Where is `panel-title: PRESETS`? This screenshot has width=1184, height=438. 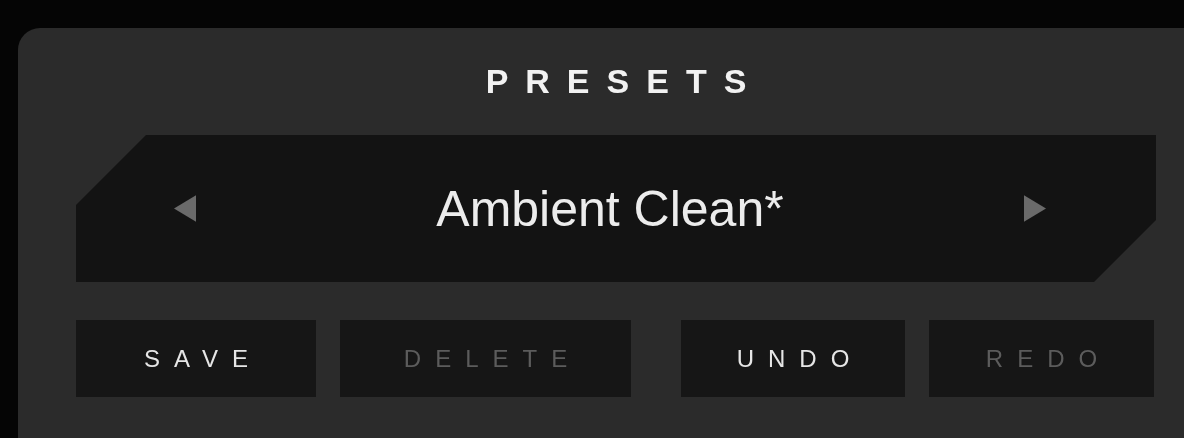
panel-title: PRESETS is located at coordinates (624, 81).